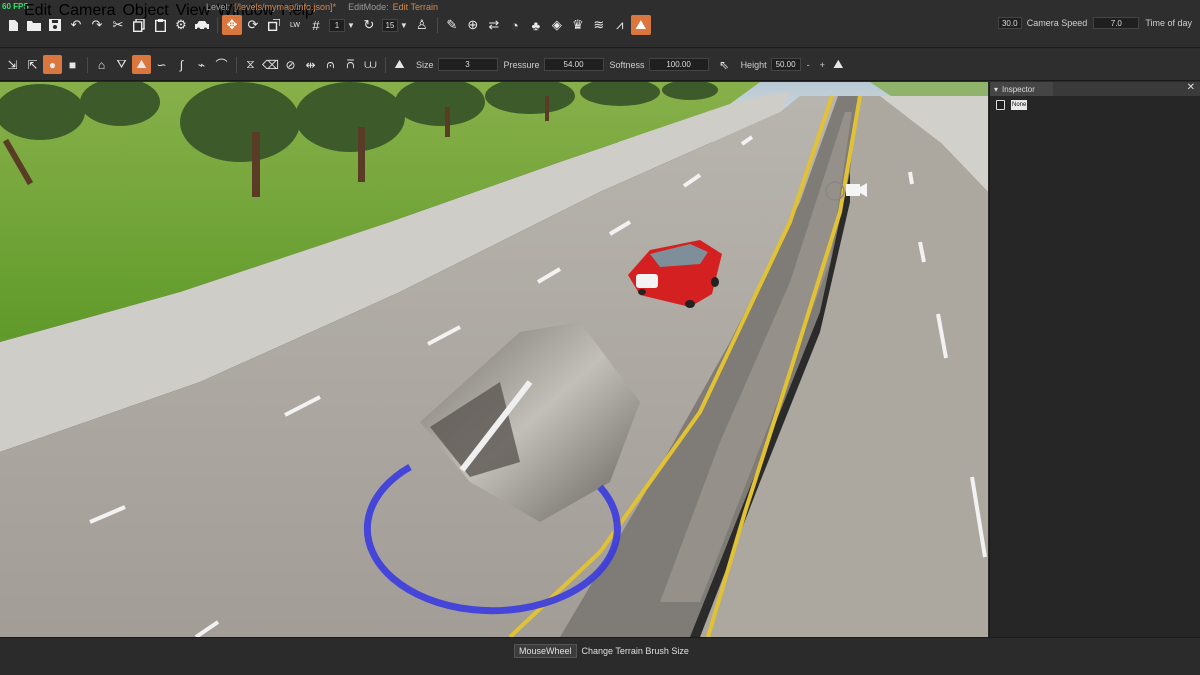  I want to click on inspector-title: Inspector, so click(1018, 89).